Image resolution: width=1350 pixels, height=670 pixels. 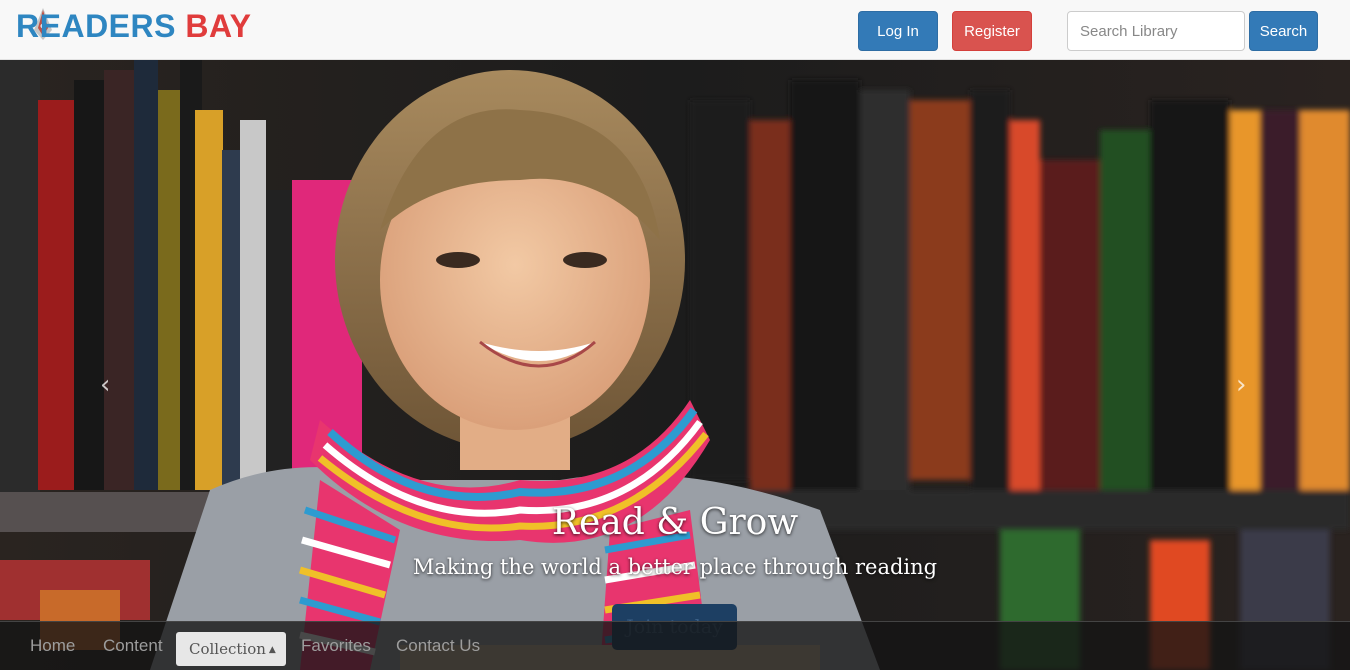 What do you see at coordinates (133, 646) in the screenshot?
I see `nav-item-content: Content` at bounding box center [133, 646].